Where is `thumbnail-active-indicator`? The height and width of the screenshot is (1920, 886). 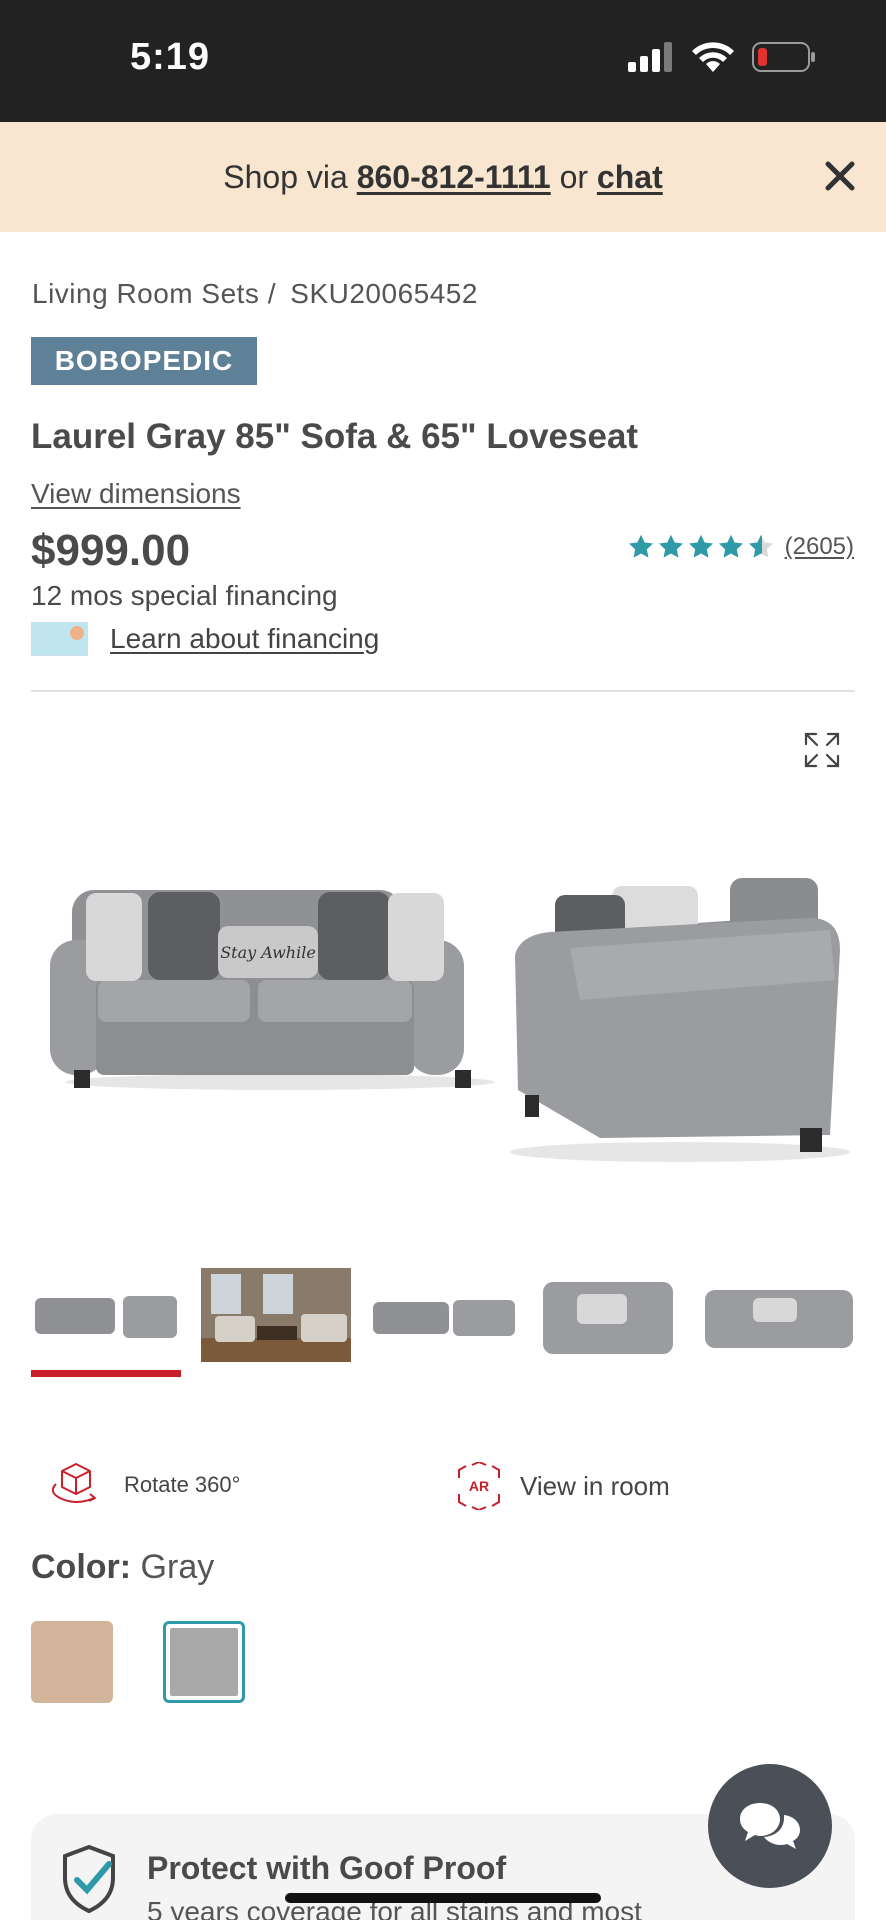
thumbnail-active-indicator is located at coordinates (106, 1373).